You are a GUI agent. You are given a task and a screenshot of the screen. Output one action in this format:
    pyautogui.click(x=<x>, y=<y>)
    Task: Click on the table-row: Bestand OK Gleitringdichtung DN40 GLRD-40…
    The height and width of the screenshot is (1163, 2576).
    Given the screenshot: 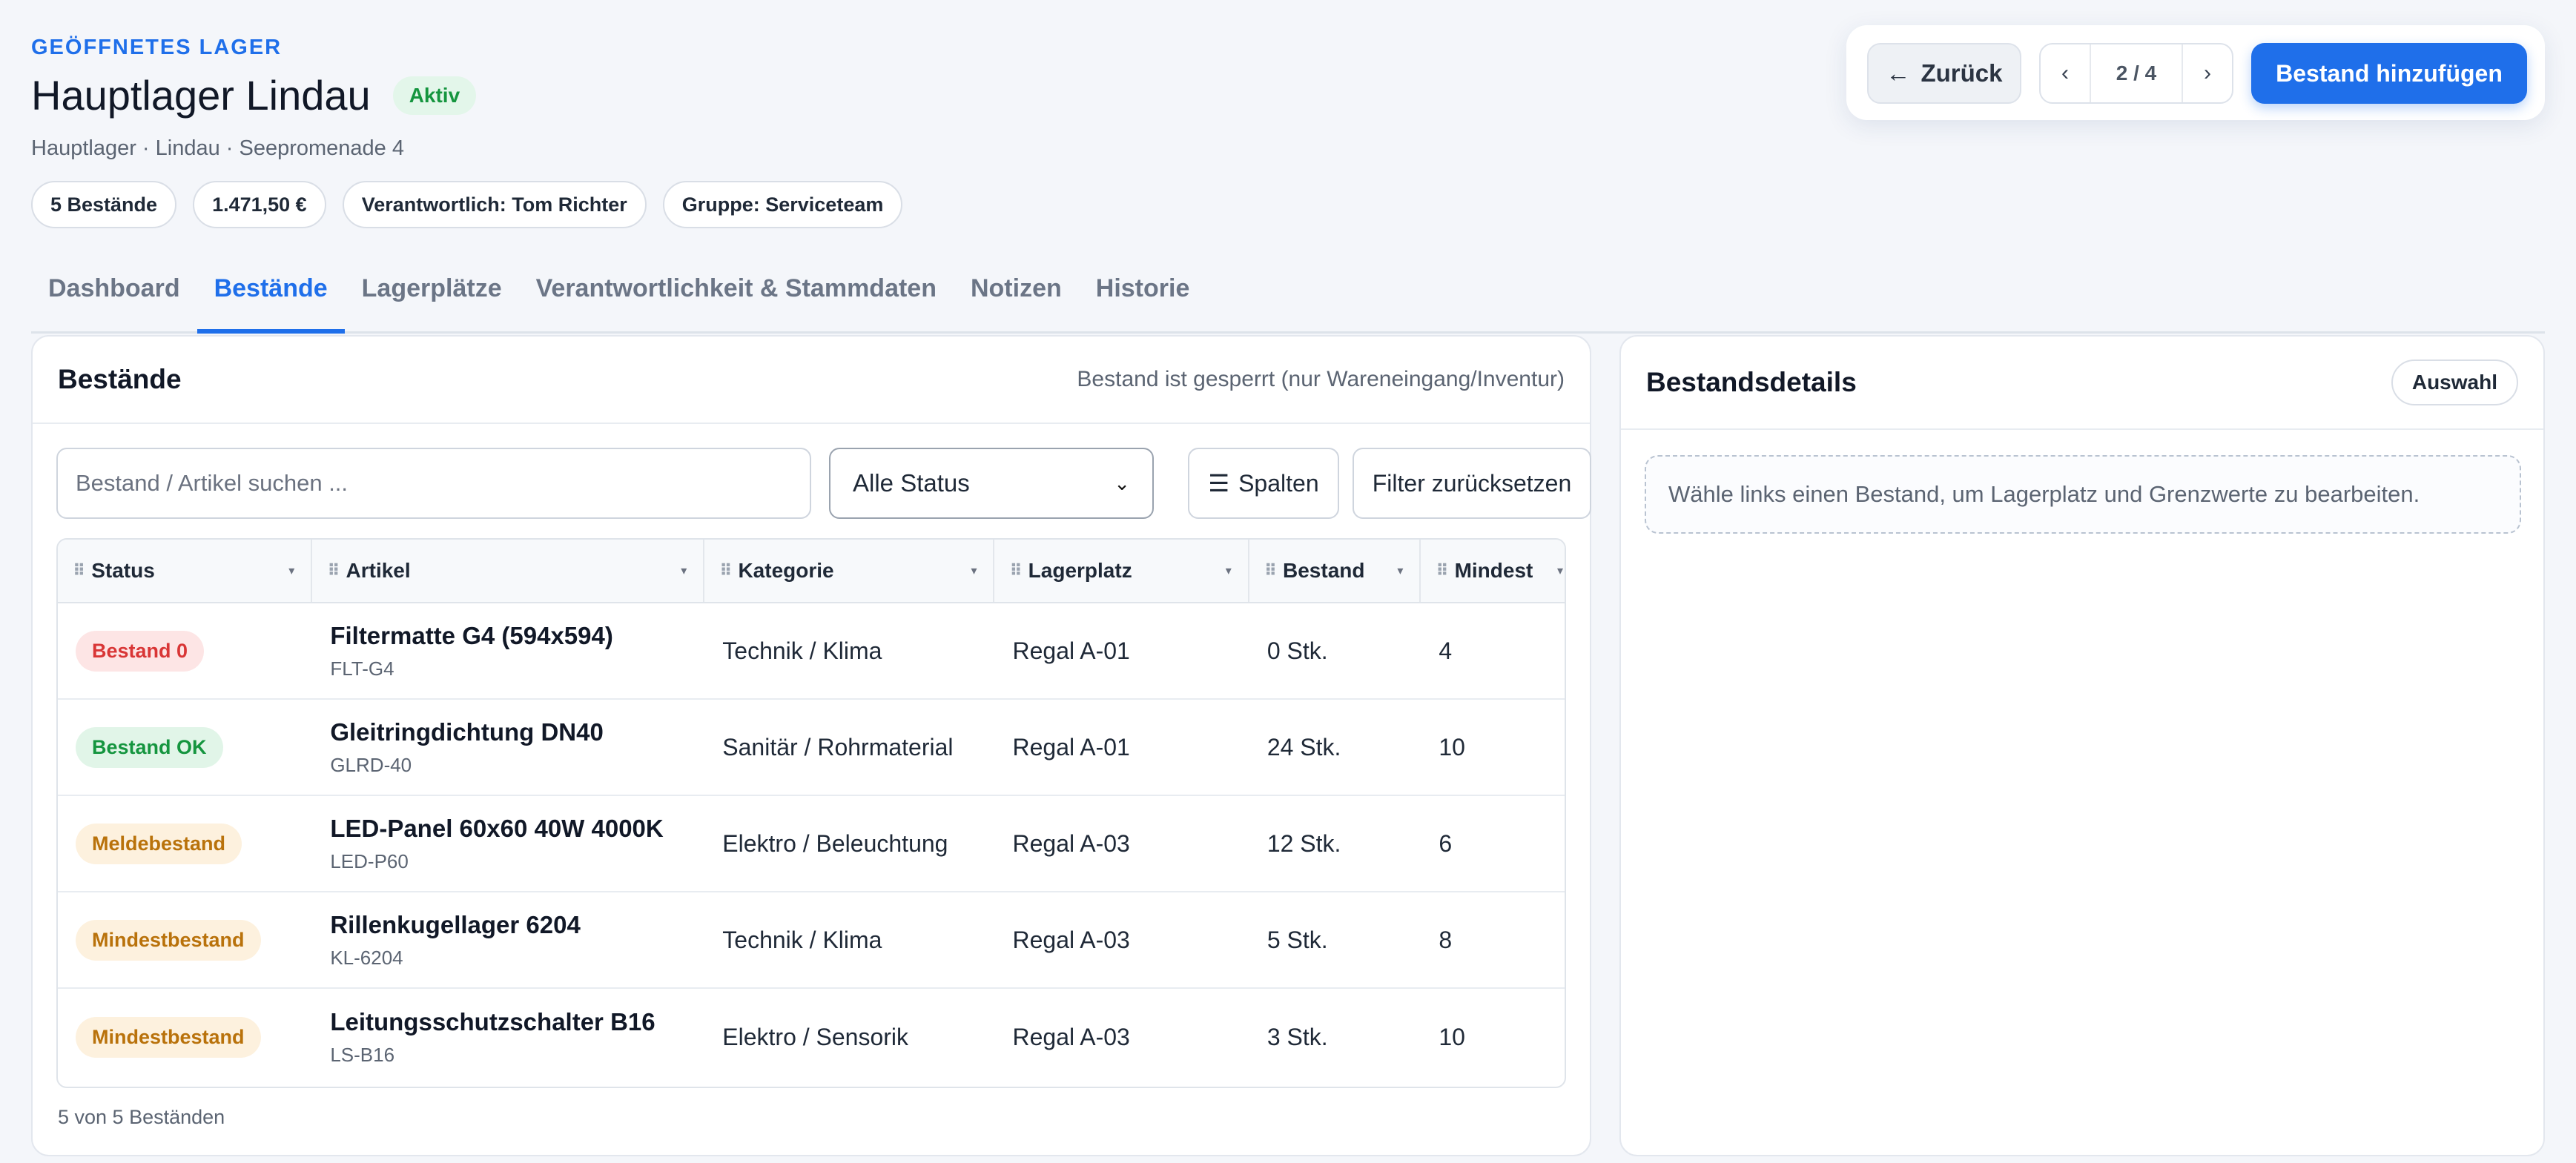 What is the action you would take?
    pyautogui.click(x=811, y=748)
    